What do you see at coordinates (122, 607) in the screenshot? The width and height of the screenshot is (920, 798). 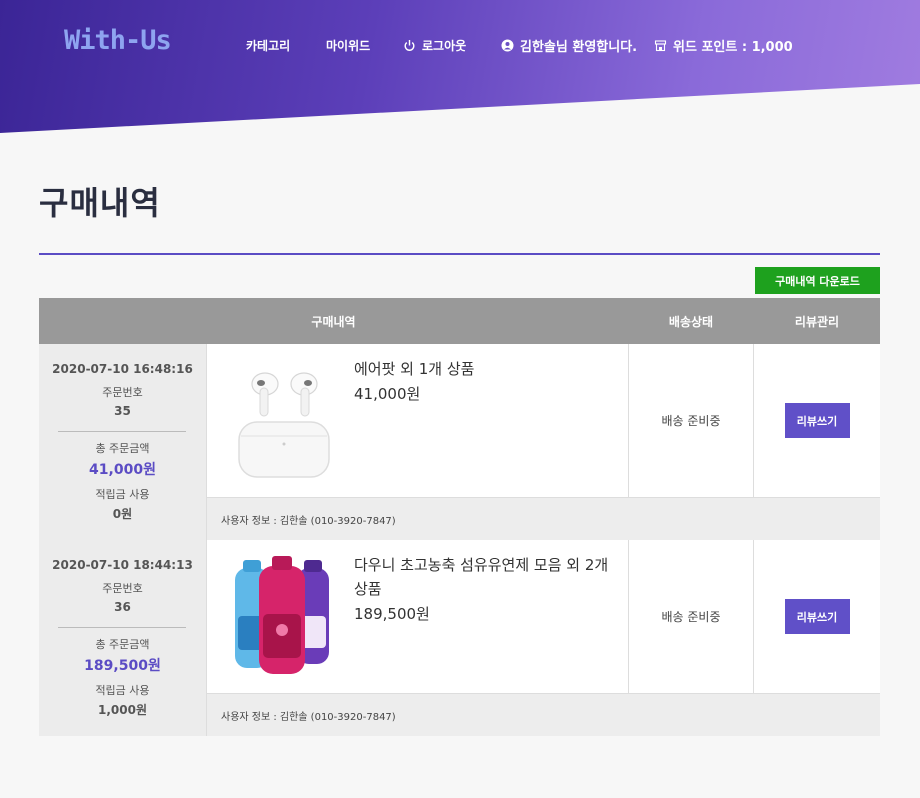 I see `order-no: 36` at bounding box center [122, 607].